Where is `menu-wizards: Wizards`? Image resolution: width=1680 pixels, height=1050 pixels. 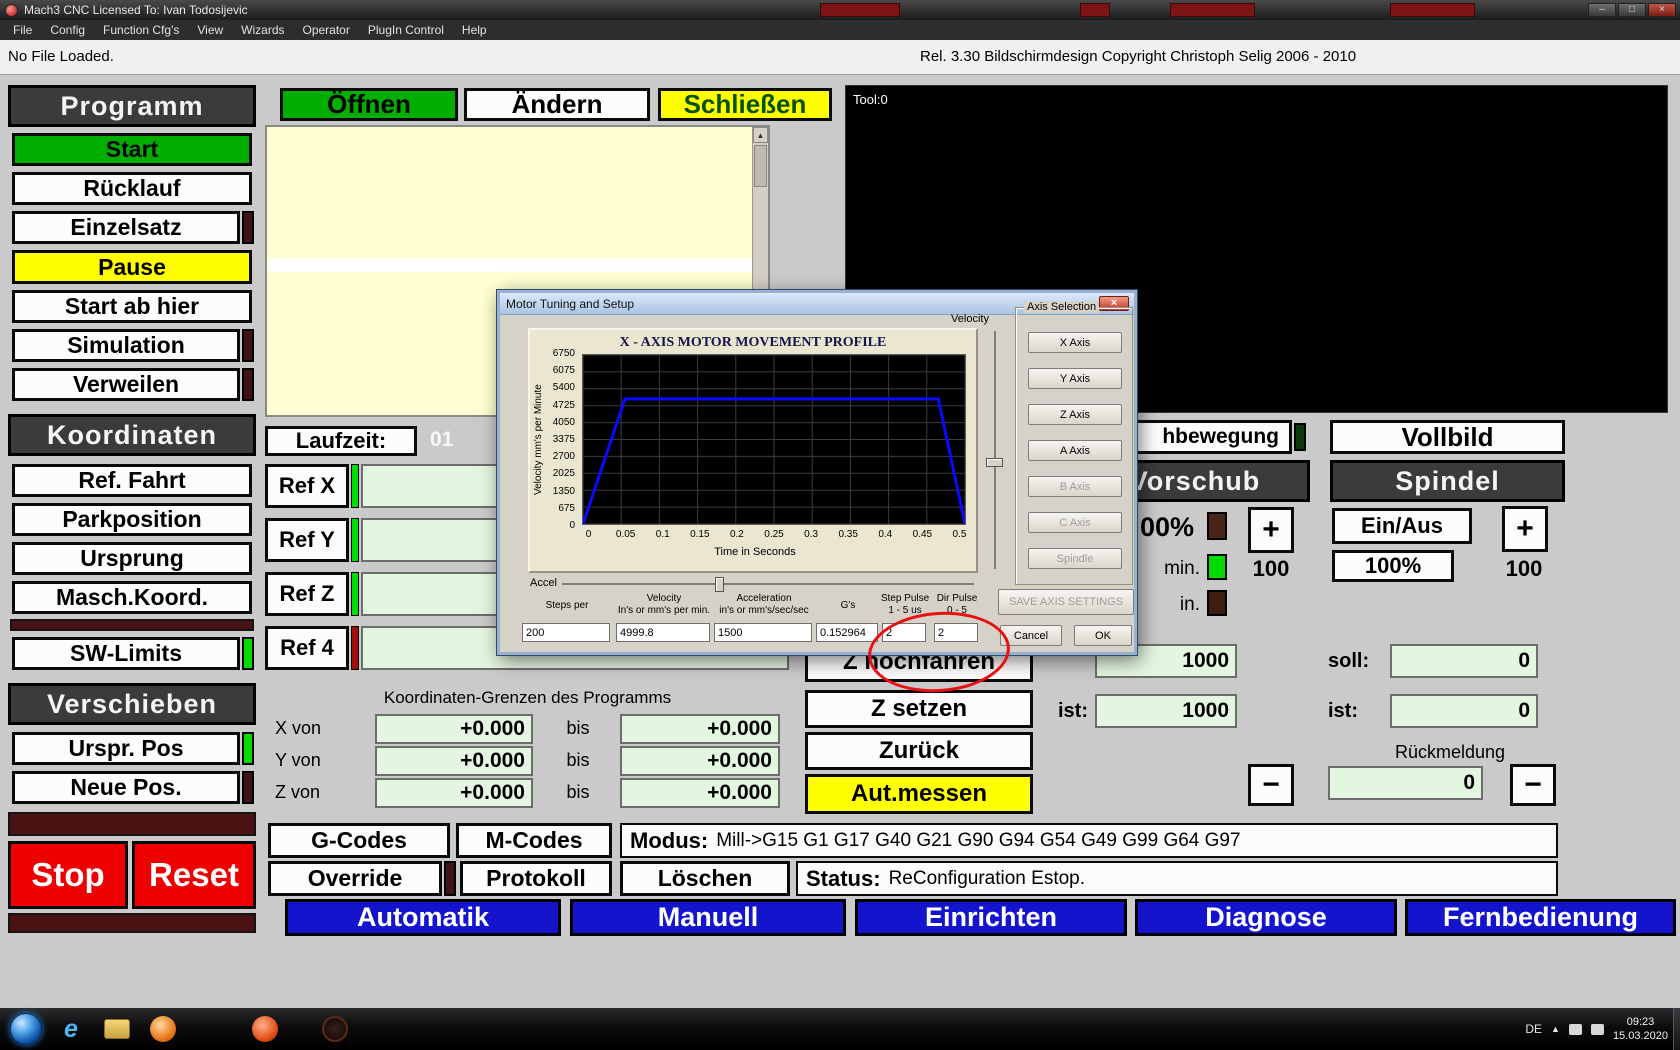
menu-wizards: Wizards is located at coordinates (262, 30).